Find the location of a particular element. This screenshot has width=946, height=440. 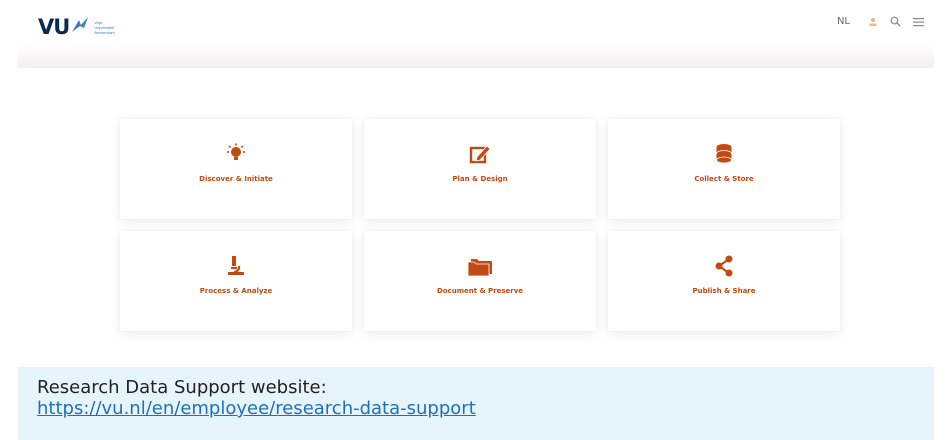

tile-label: Process & Analyze is located at coordinates (236, 291).